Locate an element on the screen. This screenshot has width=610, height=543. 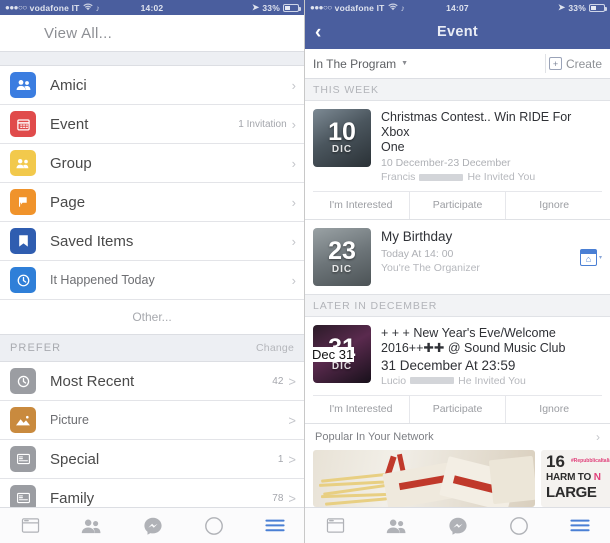
sidebar-item-group: Group › is located at coordinates (152, 163).